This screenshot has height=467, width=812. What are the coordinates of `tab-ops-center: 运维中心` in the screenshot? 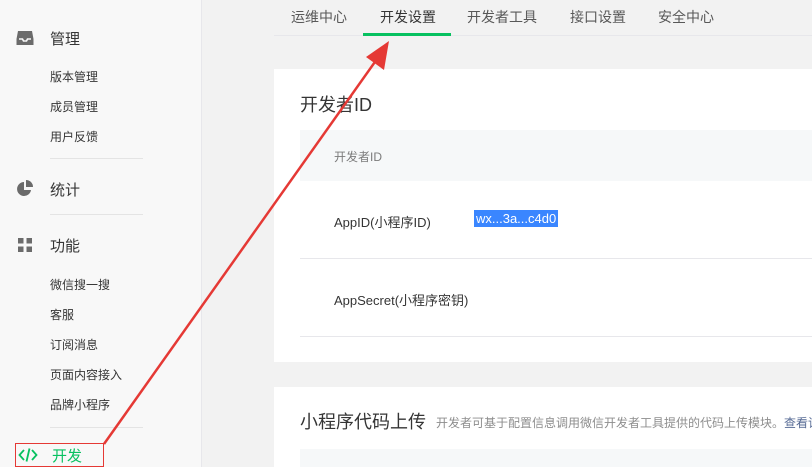 It's located at (319, 17).